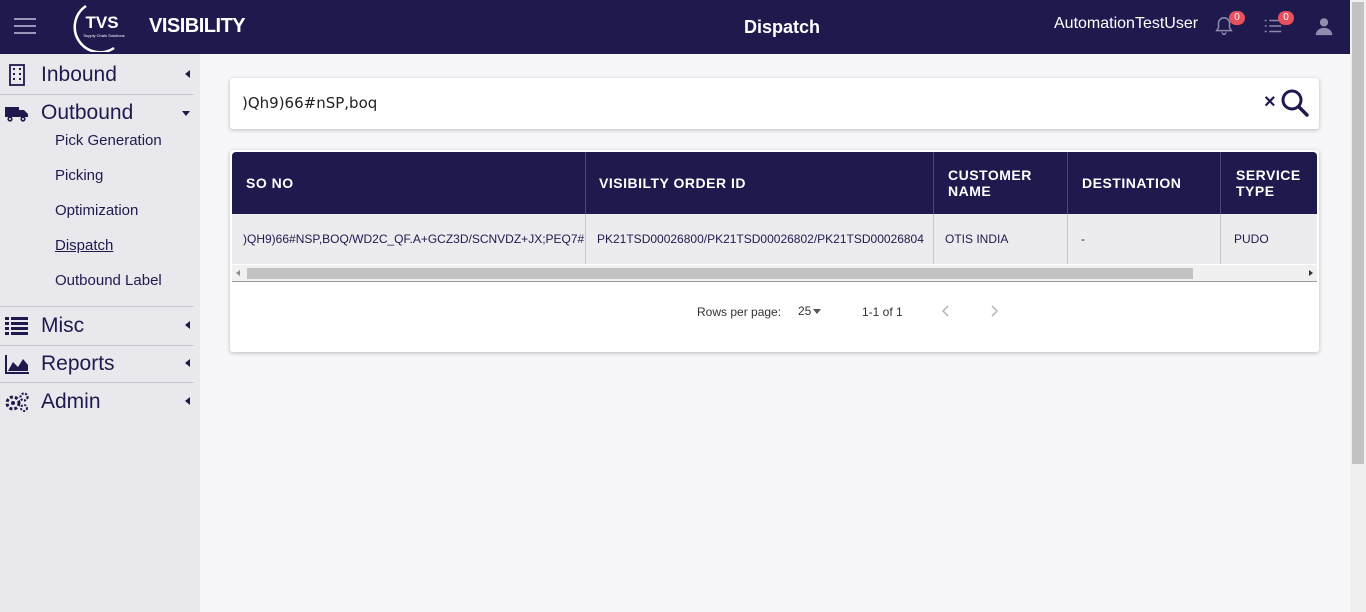 The height and width of the screenshot is (612, 1366). Describe the element at coordinates (782, 27) in the screenshot. I see `page-title: Dispatch` at that location.